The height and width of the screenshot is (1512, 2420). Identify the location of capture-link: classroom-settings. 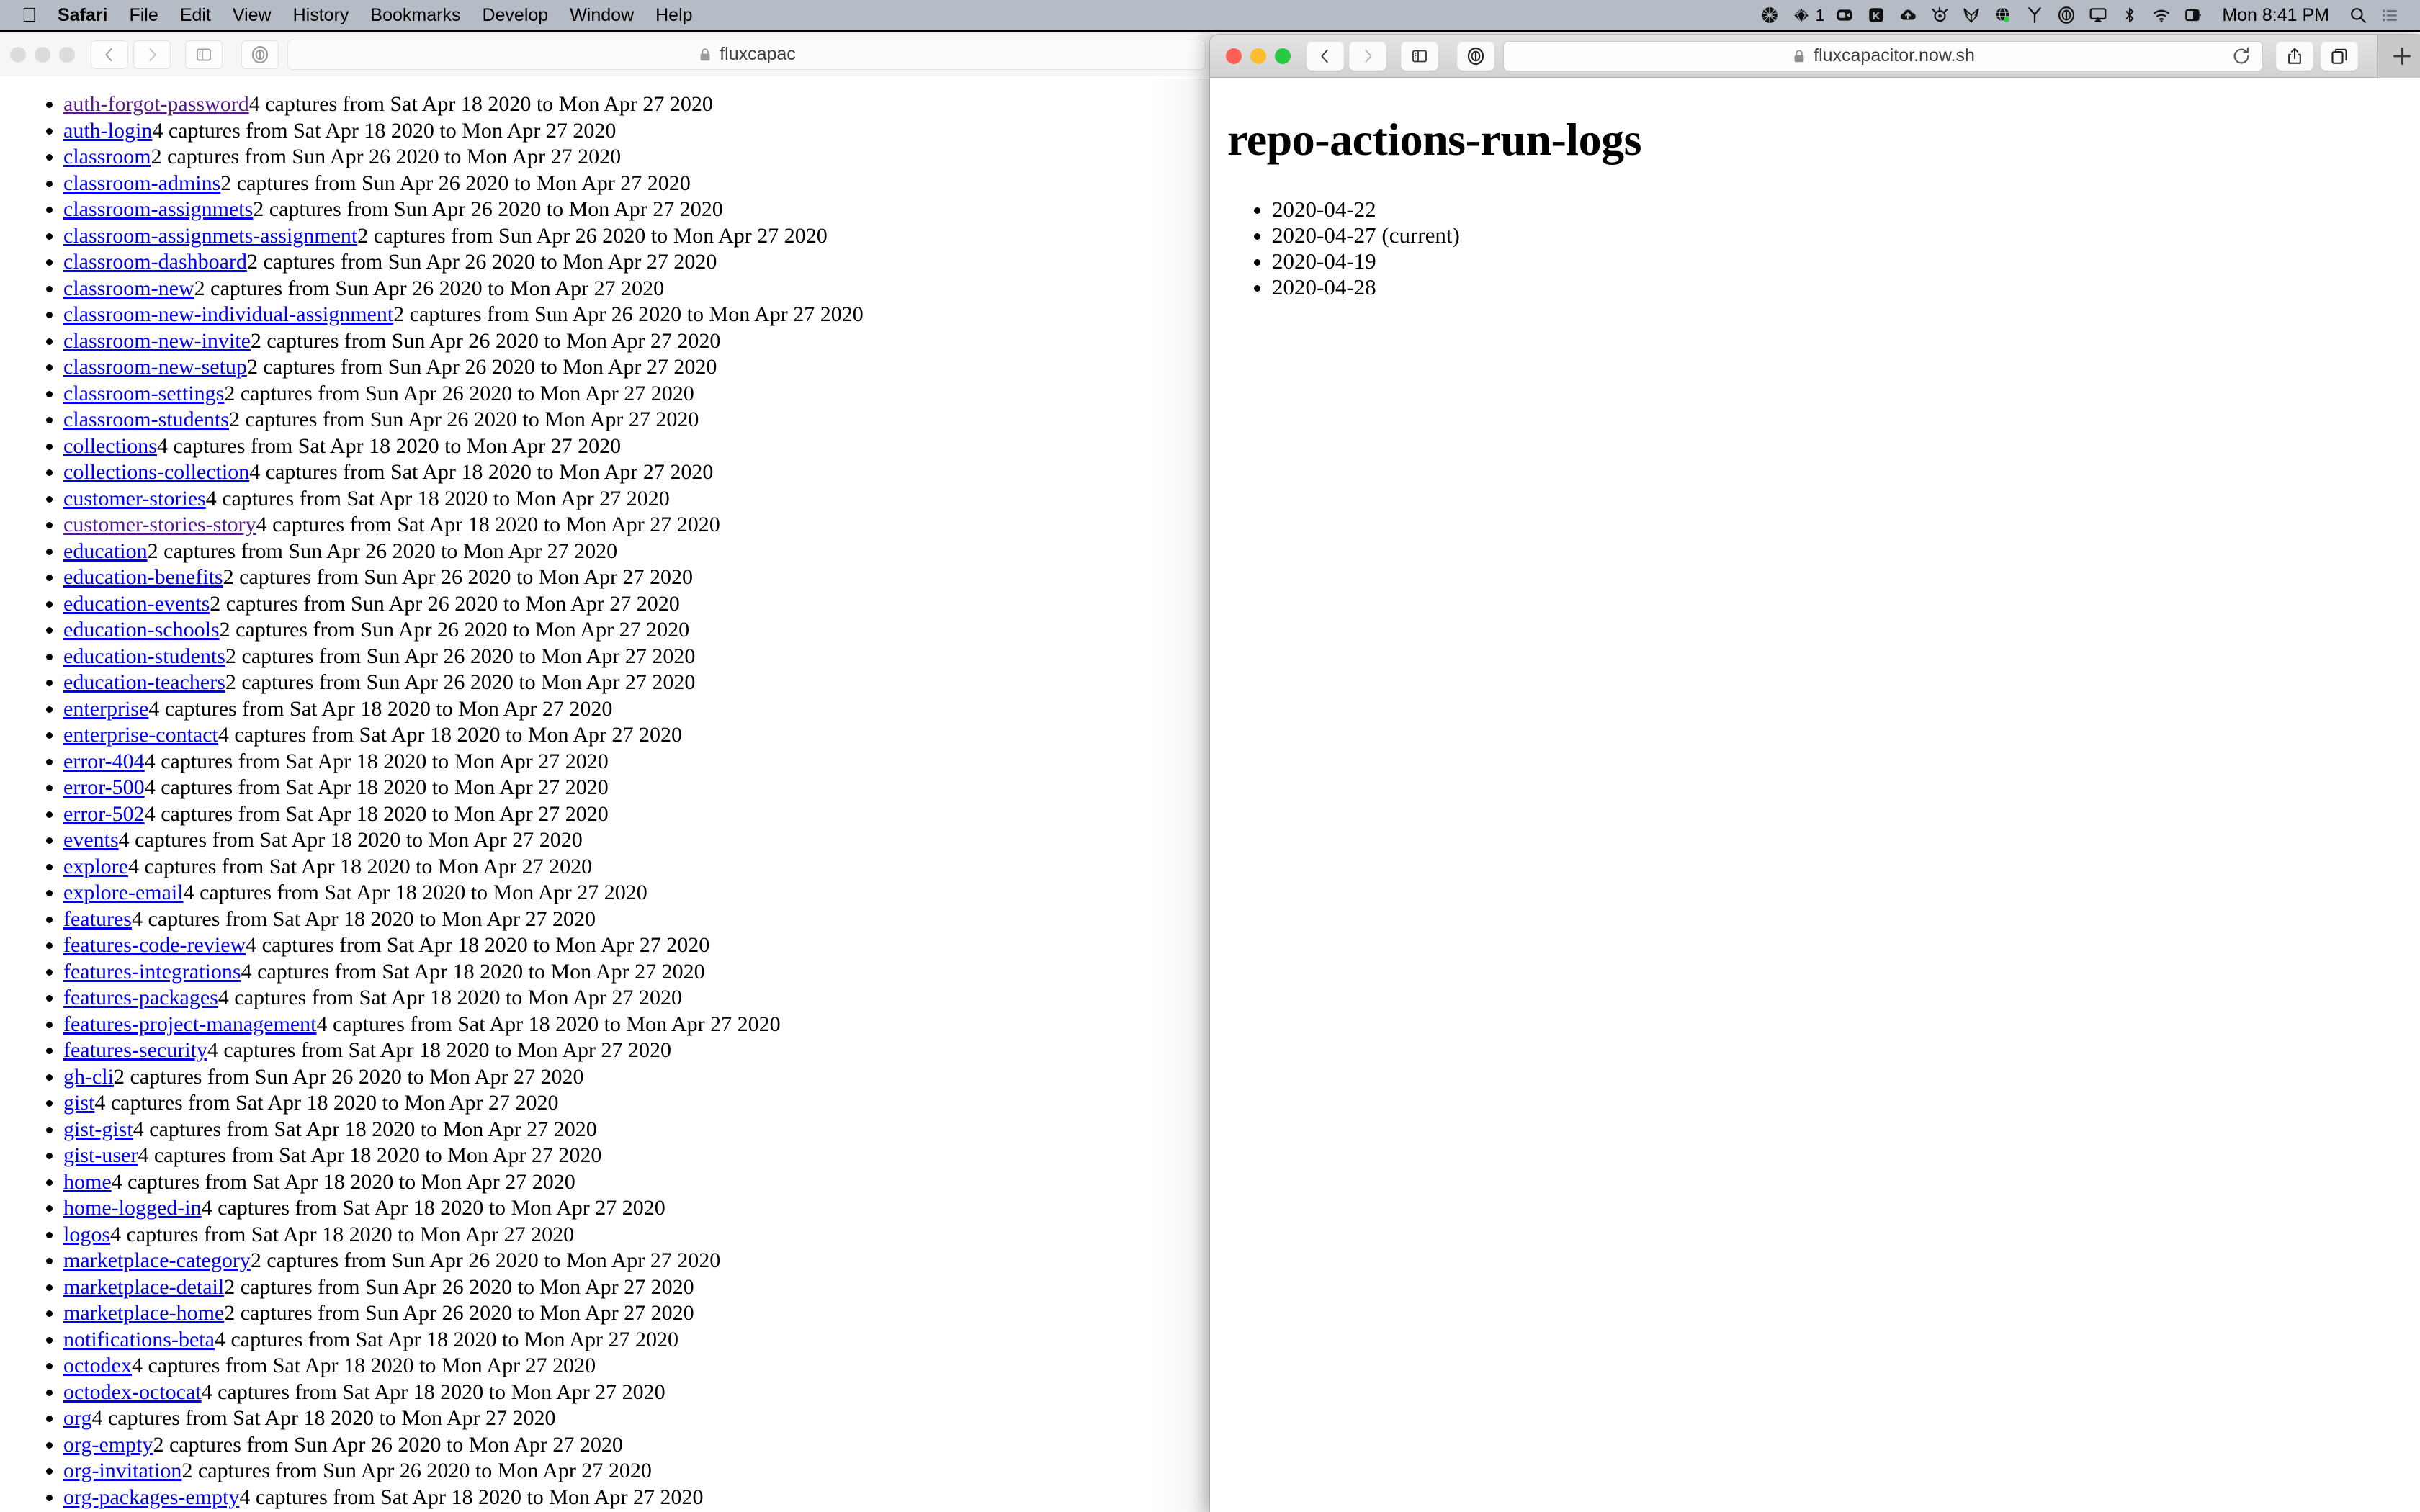
(143, 393).